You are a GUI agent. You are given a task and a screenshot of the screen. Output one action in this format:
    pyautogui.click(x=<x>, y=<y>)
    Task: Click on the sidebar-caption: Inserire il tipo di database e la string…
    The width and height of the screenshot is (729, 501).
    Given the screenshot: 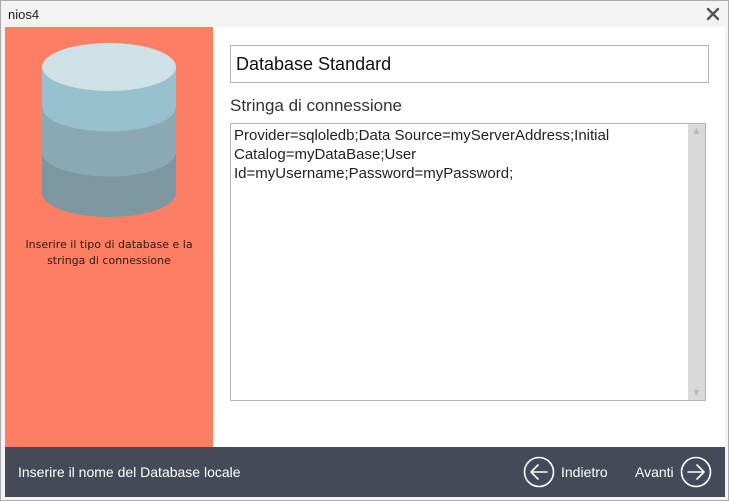 What is the action you would take?
    pyautogui.click(x=109, y=252)
    